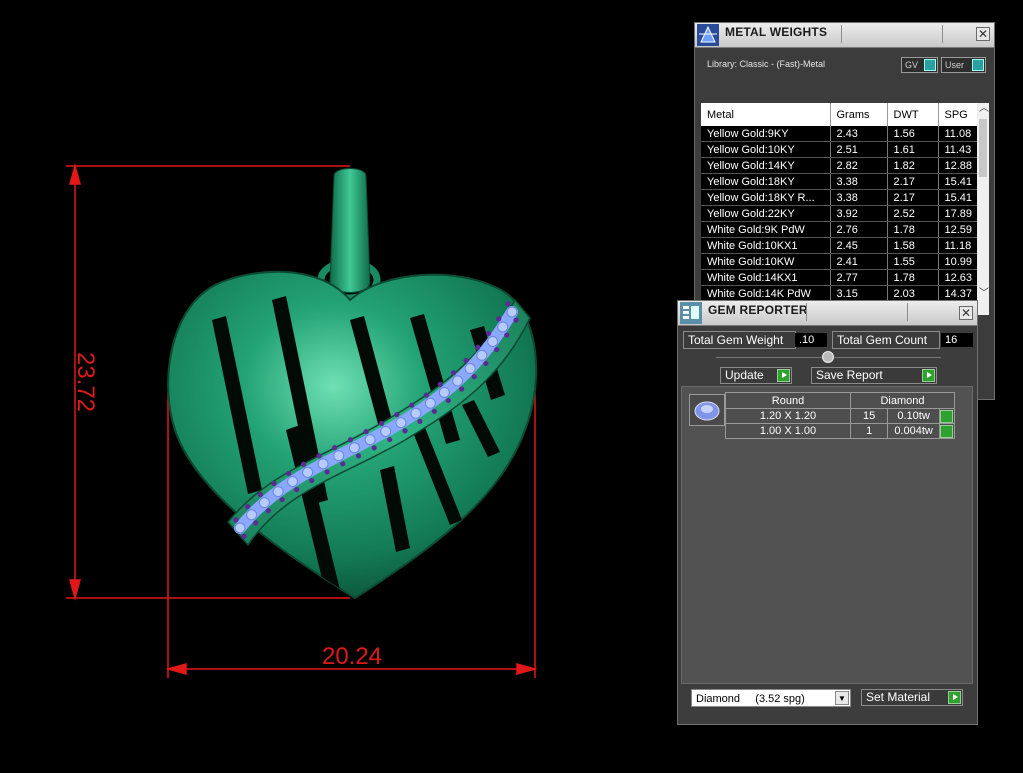  I want to click on material-dropdown: Diamond (3.52 spg) ▼, so click(771, 698).